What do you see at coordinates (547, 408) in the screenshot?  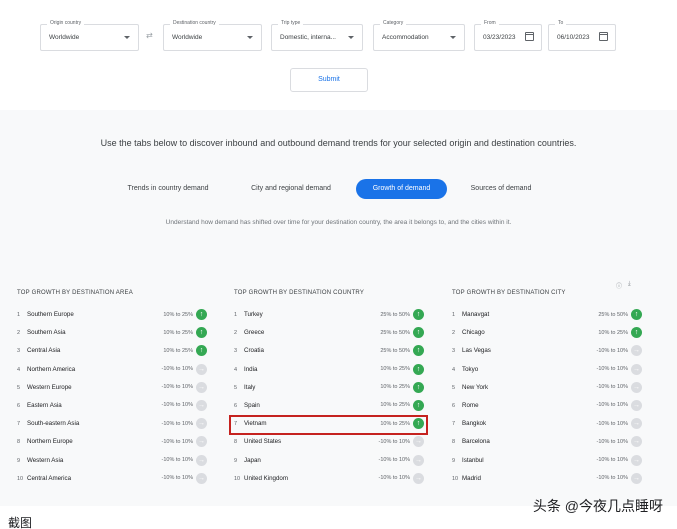 I see `list-item: 6 Rome -10% to 10% →` at bounding box center [547, 408].